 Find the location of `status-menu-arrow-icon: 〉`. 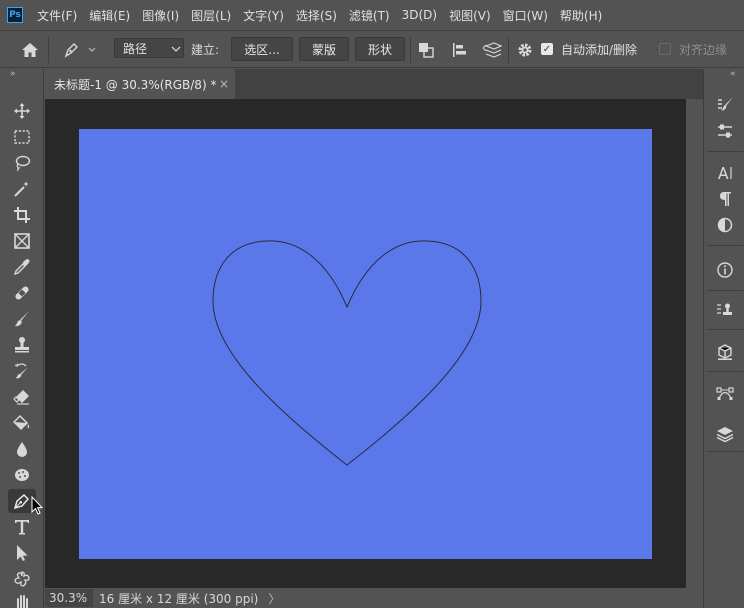

status-menu-arrow-icon: 〉 is located at coordinates (274, 598).